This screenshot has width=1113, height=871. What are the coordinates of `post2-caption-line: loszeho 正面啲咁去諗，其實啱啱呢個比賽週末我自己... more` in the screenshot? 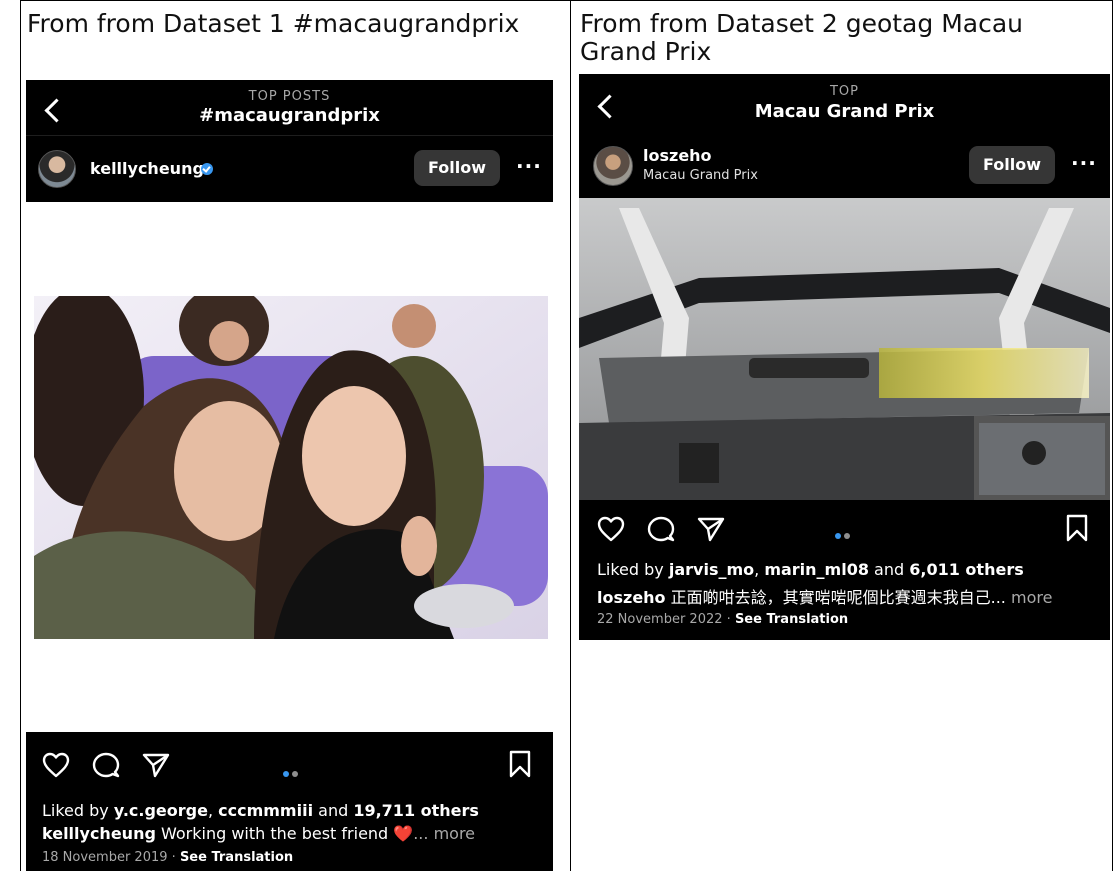 It's located at (824, 596).